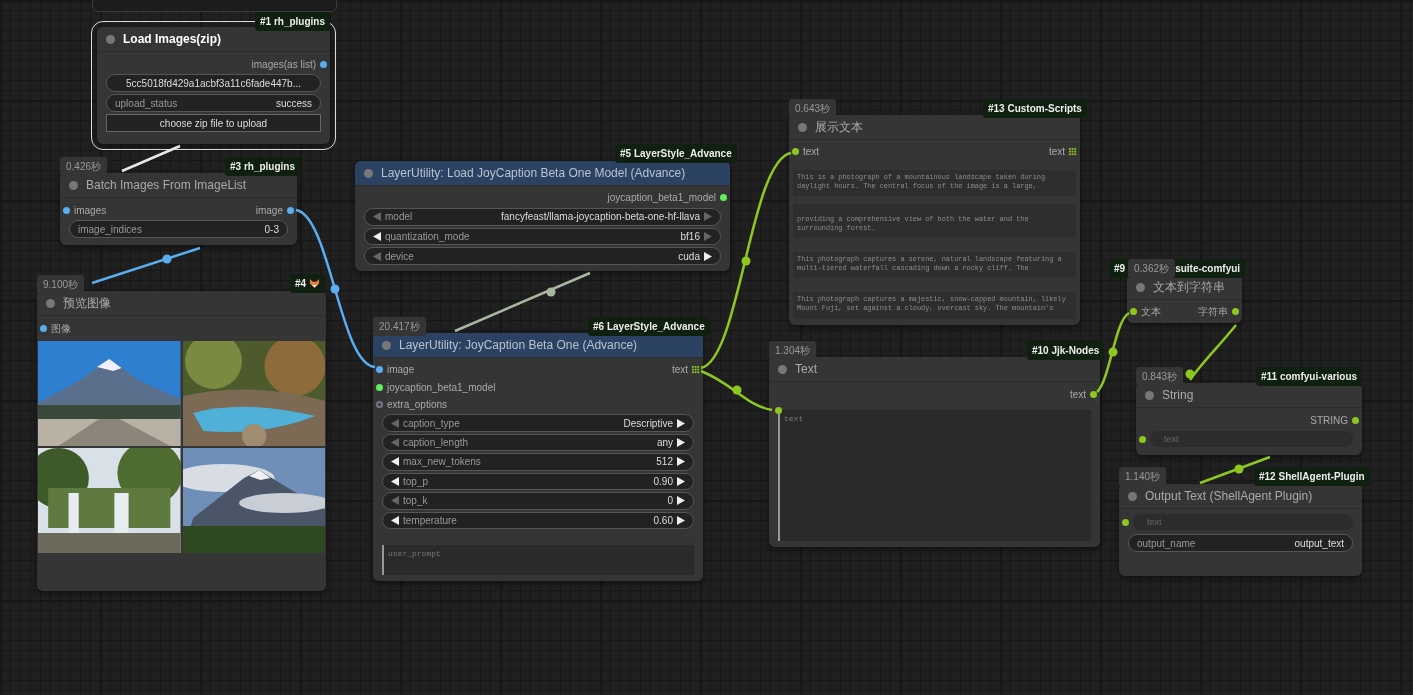 The image size is (1413, 695). Describe the element at coordinates (301, 284) in the screenshot. I see `node-badge-text: #4` at that location.